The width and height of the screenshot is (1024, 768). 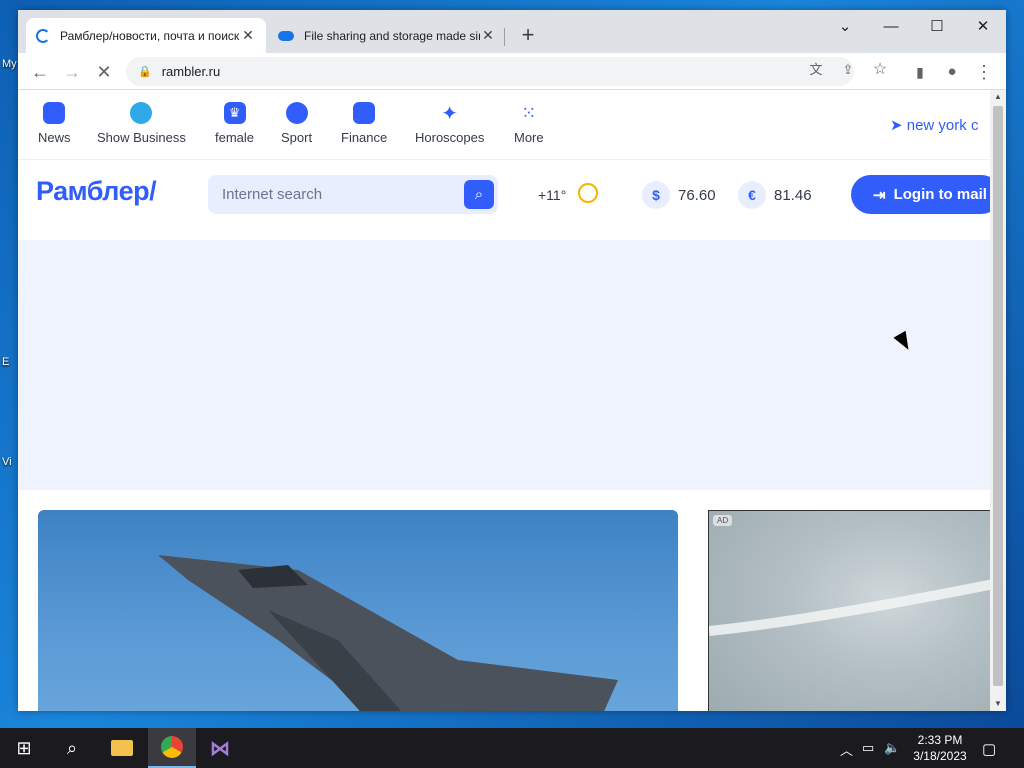 I want to click on login-to-mail-button: ⇥ Login to mail, so click(x=920, y=194).